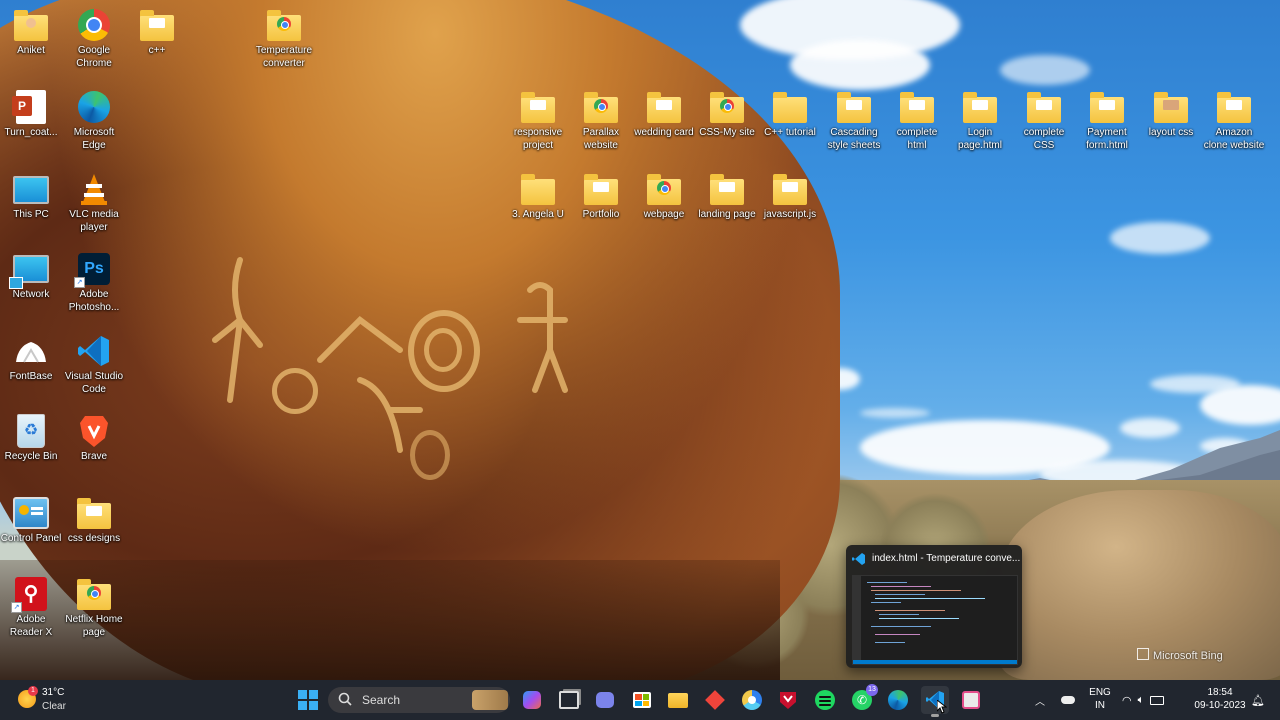 The height and width of the screenshot is (720, 1280). Describe the element at coordinates (664, 114) in the screenshot. I see `desktop-icon-wedding-card: wedding card` at that location.